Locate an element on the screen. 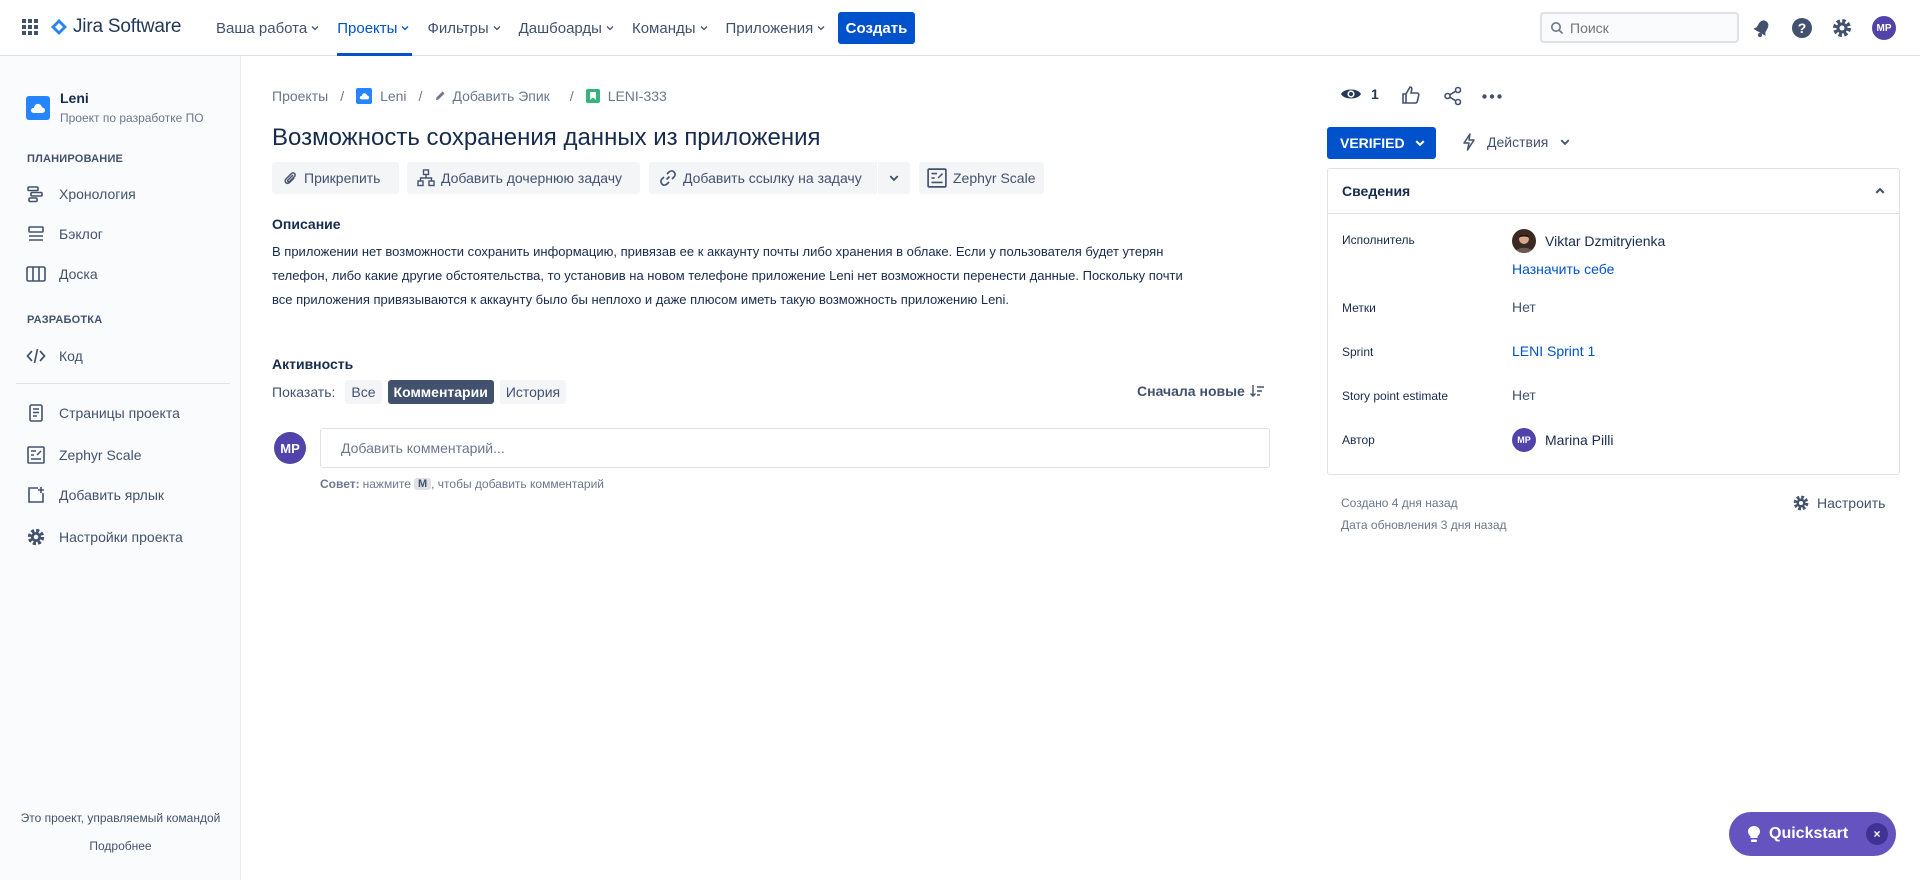 The width and height of the screenshot is (1920, 880). chevron-up-icon is located at coordinates (1880, 190).